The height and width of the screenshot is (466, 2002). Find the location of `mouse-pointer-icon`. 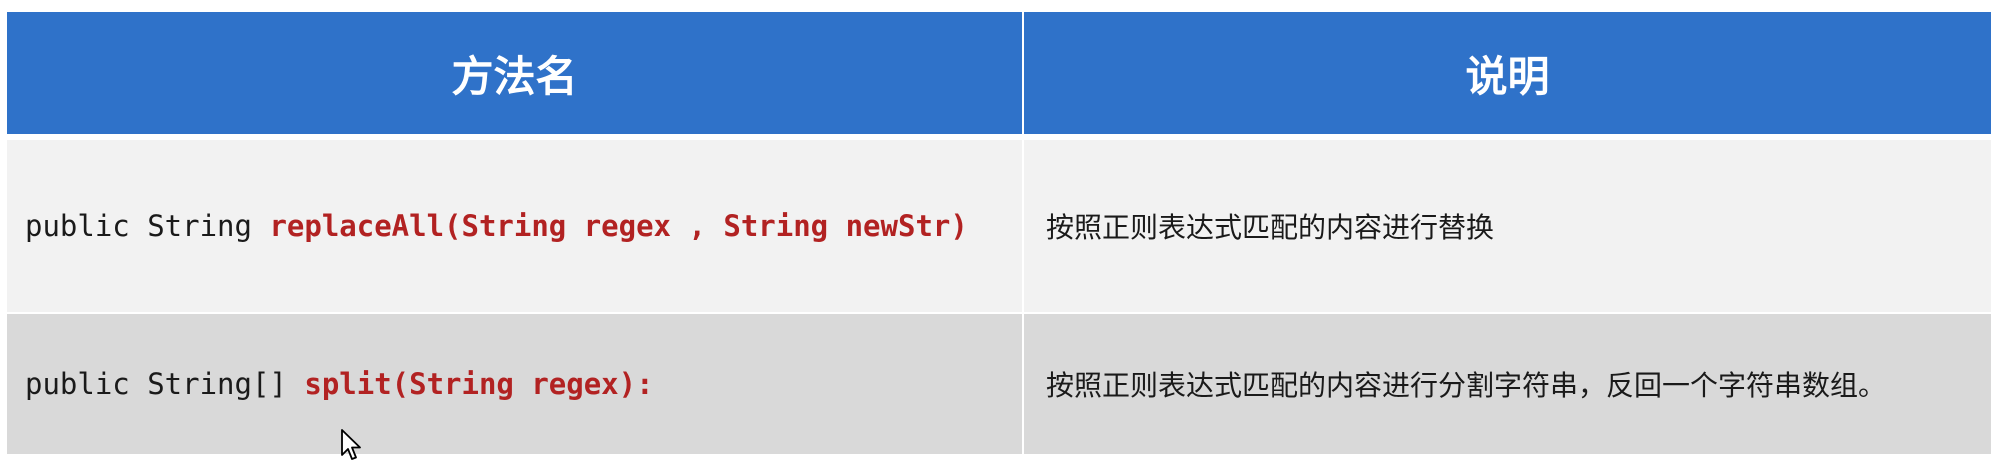

mouse-pointer-icon is located at coordinates (351, 444).